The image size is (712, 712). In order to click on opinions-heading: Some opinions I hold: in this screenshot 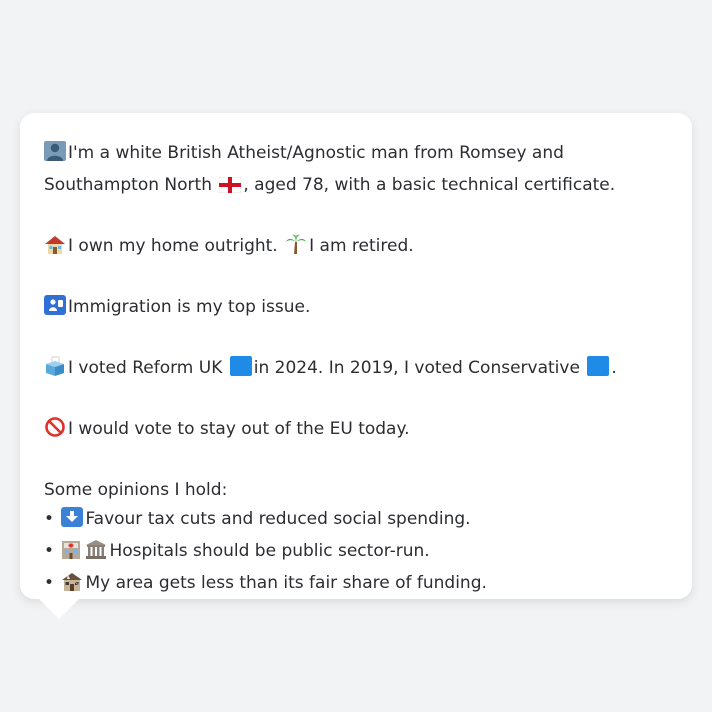, I will do `click(136, 490)`.